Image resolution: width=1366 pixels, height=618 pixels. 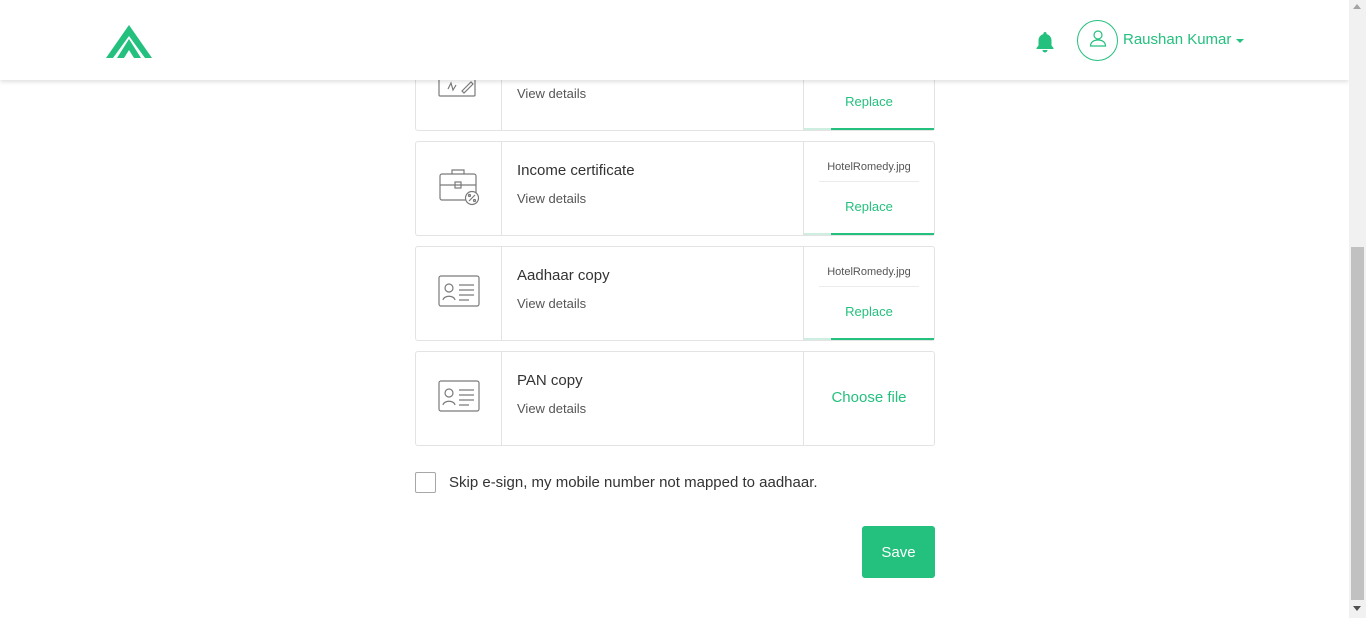 I want to click on mountain-logo-icon, so click(x=129, y=41).